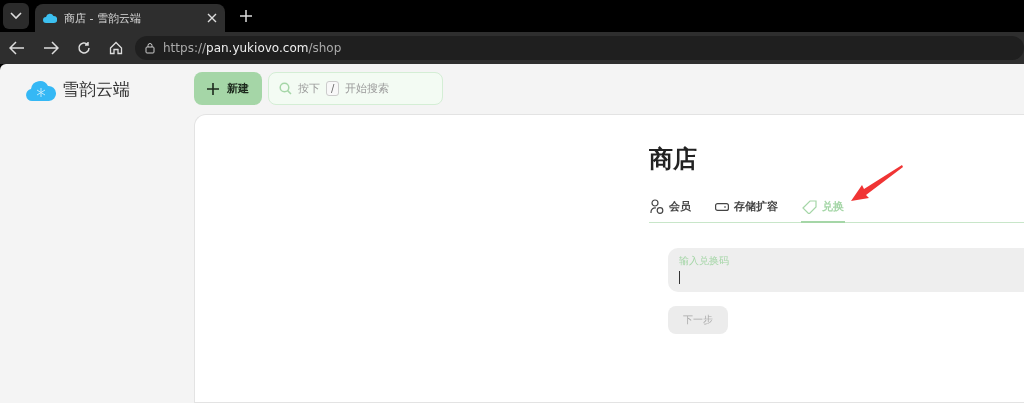 The image size is (1024, 403). I want to click on search-hint: 开始搜索, so click(367, 88).